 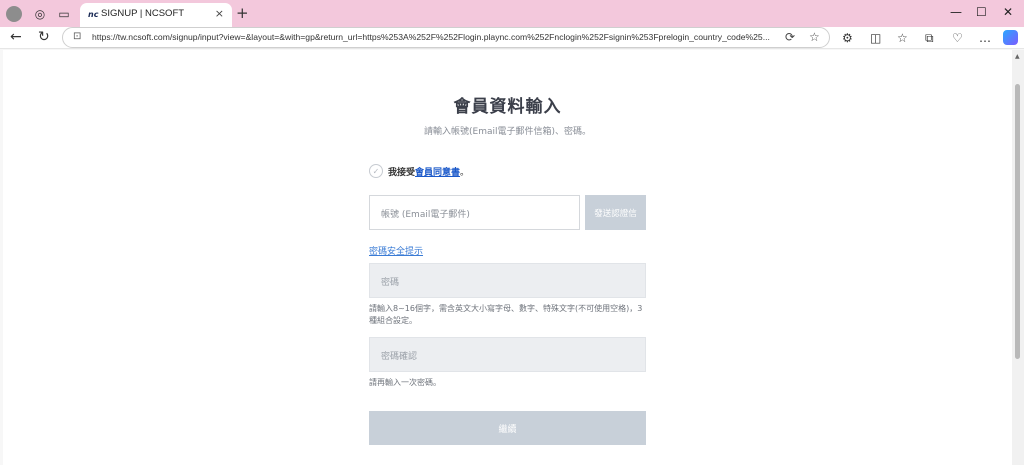 I want to click on agree-suffix: 。, so click(x=465, y=172).